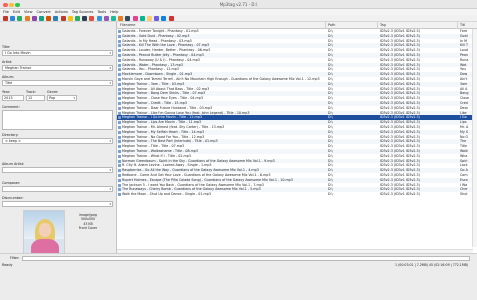 Image resolution: width=477 pixels, height=300 pixels. I want to click on filter-input, so click(246, 258).